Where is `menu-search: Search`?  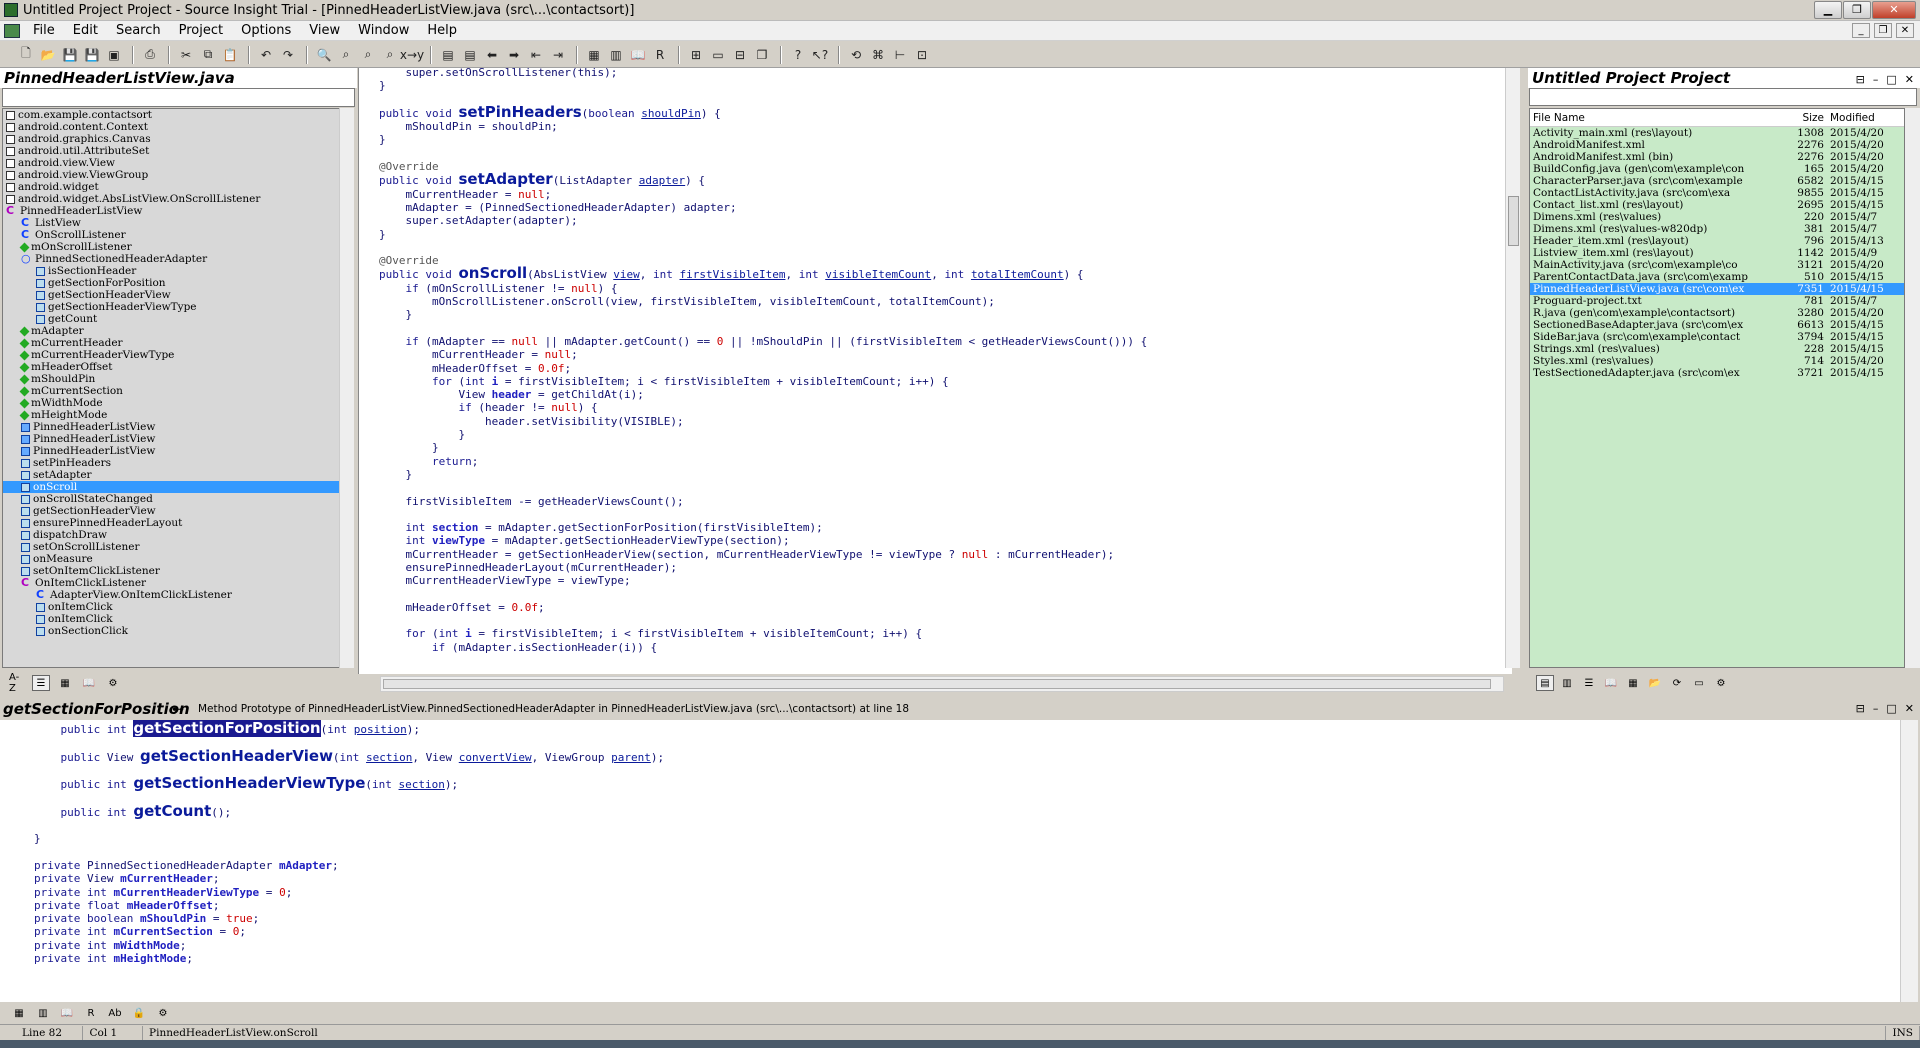
menu-search: Search is located at coordinates (138, 30).